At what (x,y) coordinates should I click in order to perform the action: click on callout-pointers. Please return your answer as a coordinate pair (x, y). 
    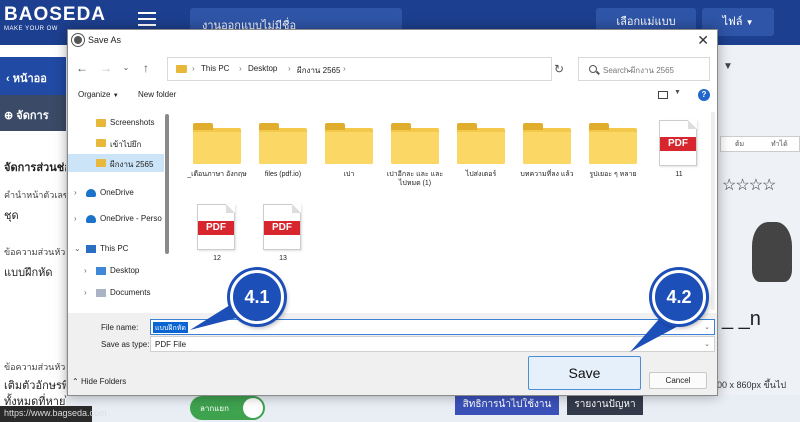
    Looking at the image, I should click on (436, 326).